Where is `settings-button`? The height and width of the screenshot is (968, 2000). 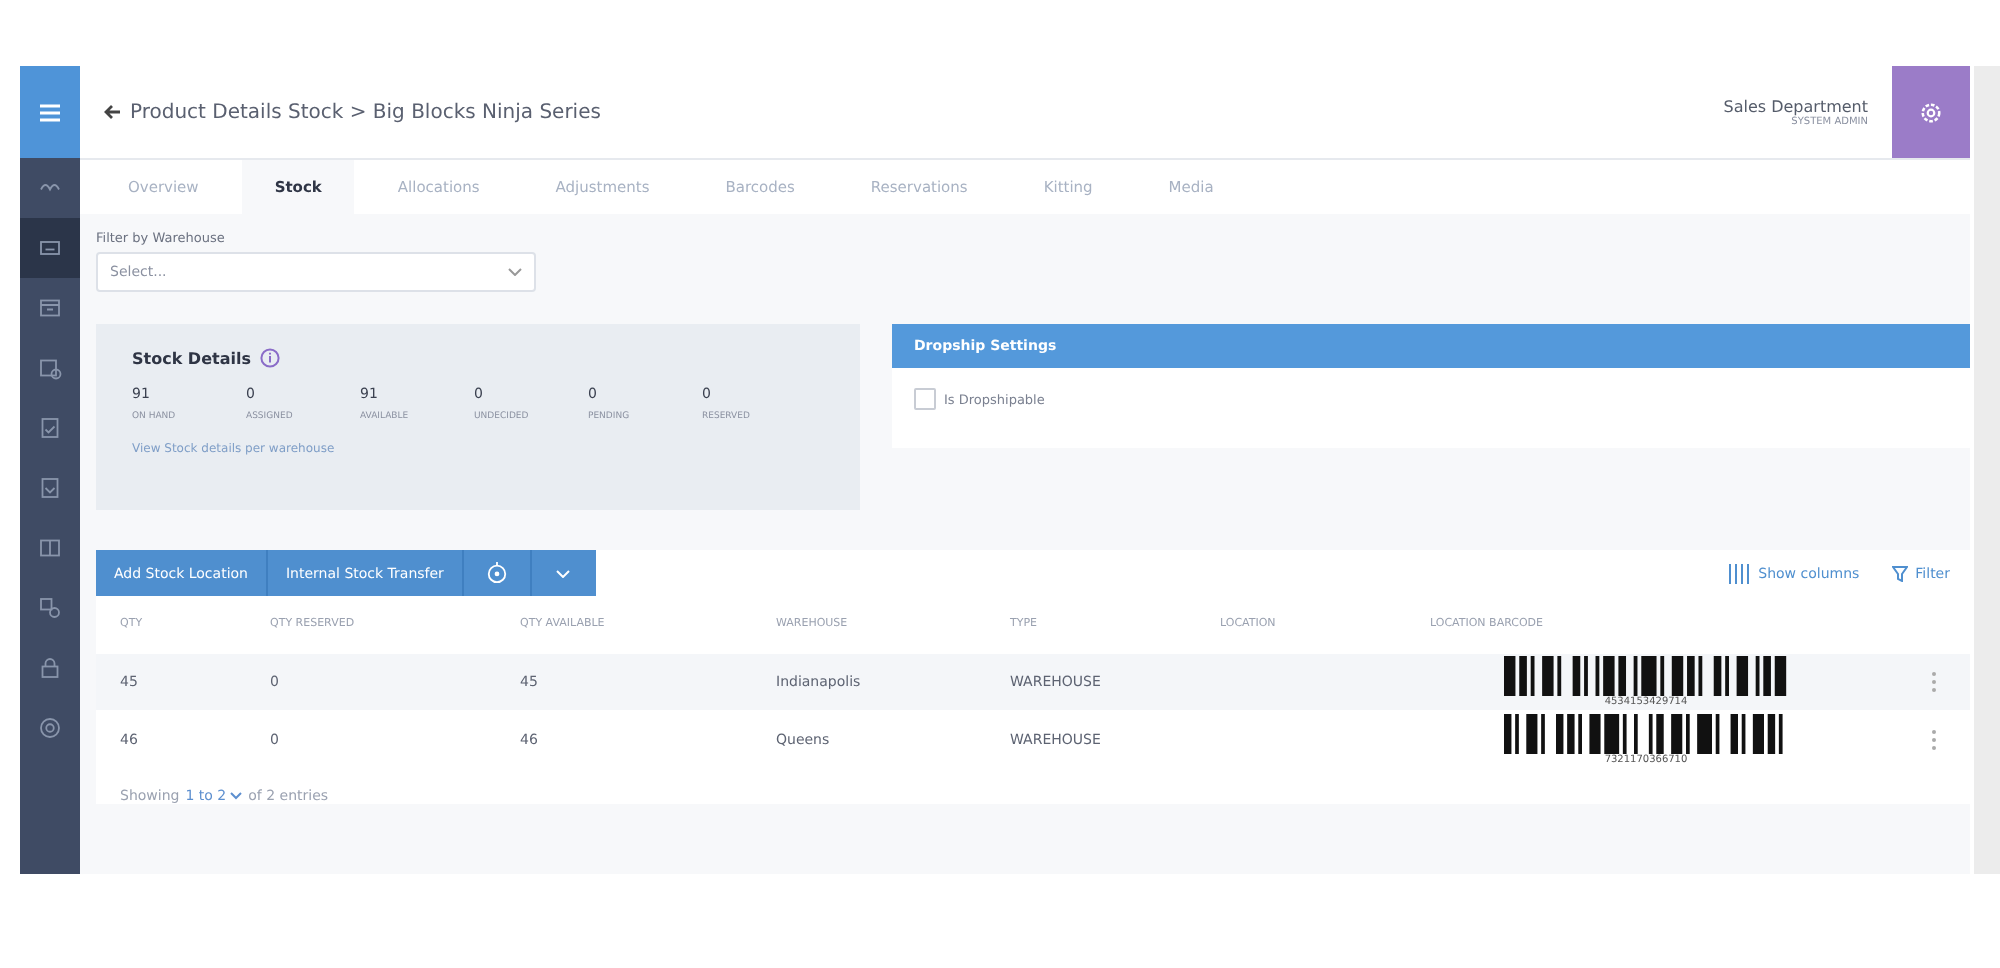 settings-button is located at coordinates (1931, 112).